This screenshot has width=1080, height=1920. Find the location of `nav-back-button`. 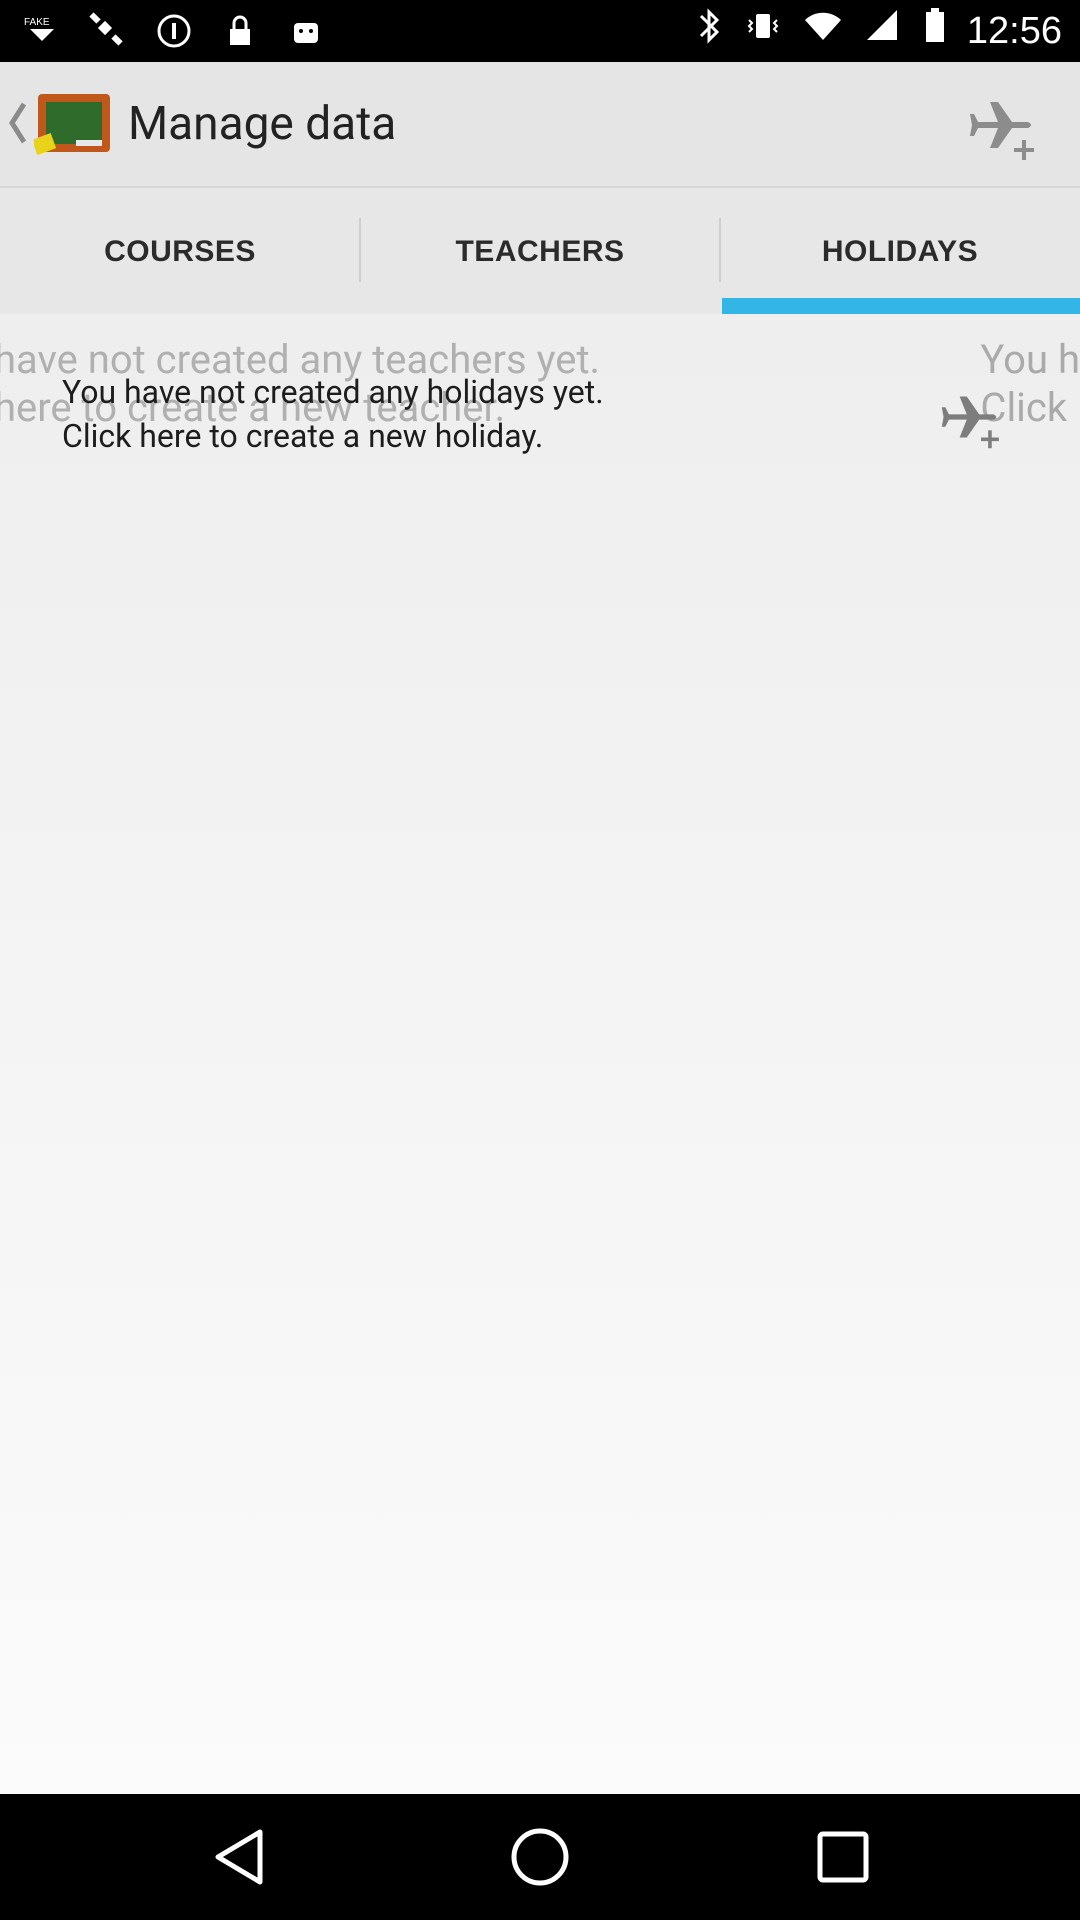

nav-back-button is located at coordinates (241, 1857).